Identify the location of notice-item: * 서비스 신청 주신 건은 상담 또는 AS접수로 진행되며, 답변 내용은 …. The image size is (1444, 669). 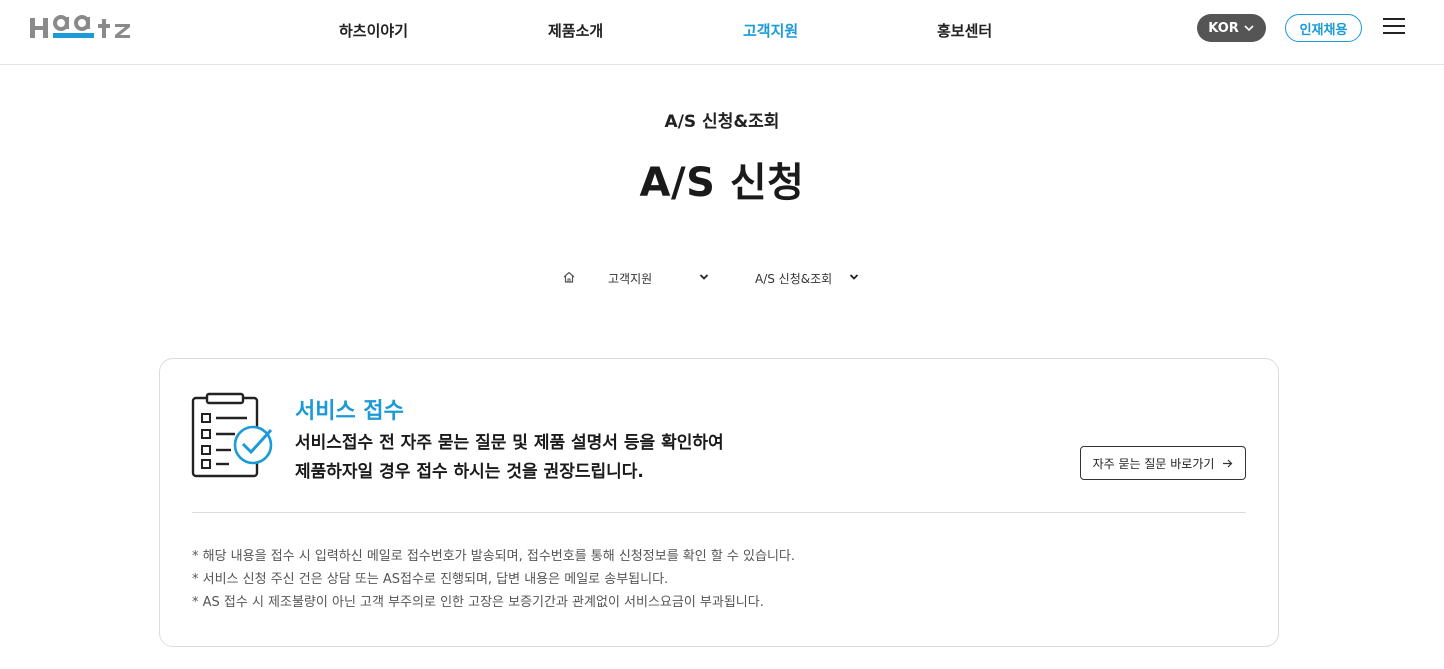
(430, 579).